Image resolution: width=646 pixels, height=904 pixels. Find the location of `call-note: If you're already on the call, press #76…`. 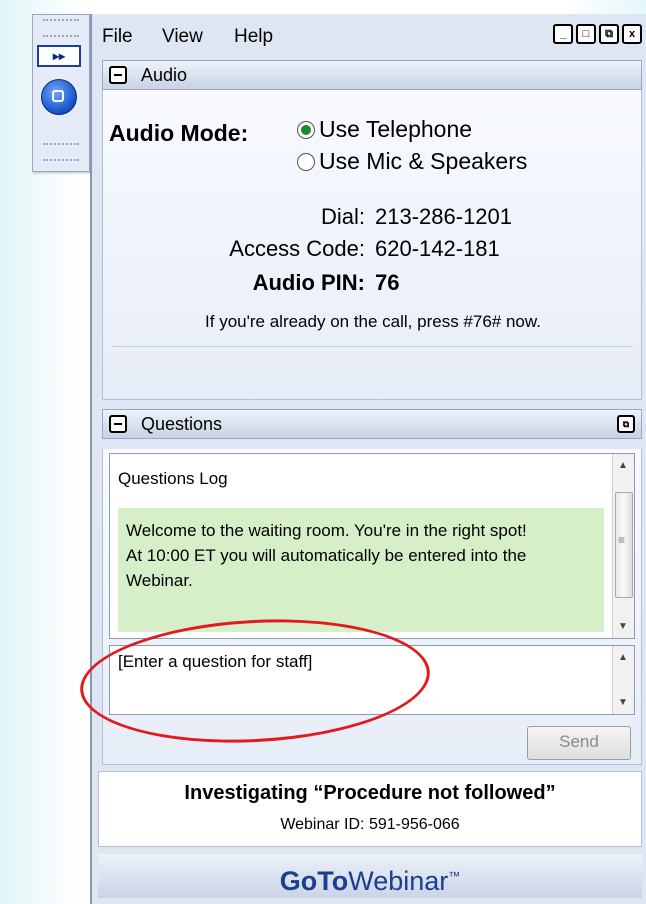

call-note: If you're already on the call, press #76… is located at coordinates (373, 321).